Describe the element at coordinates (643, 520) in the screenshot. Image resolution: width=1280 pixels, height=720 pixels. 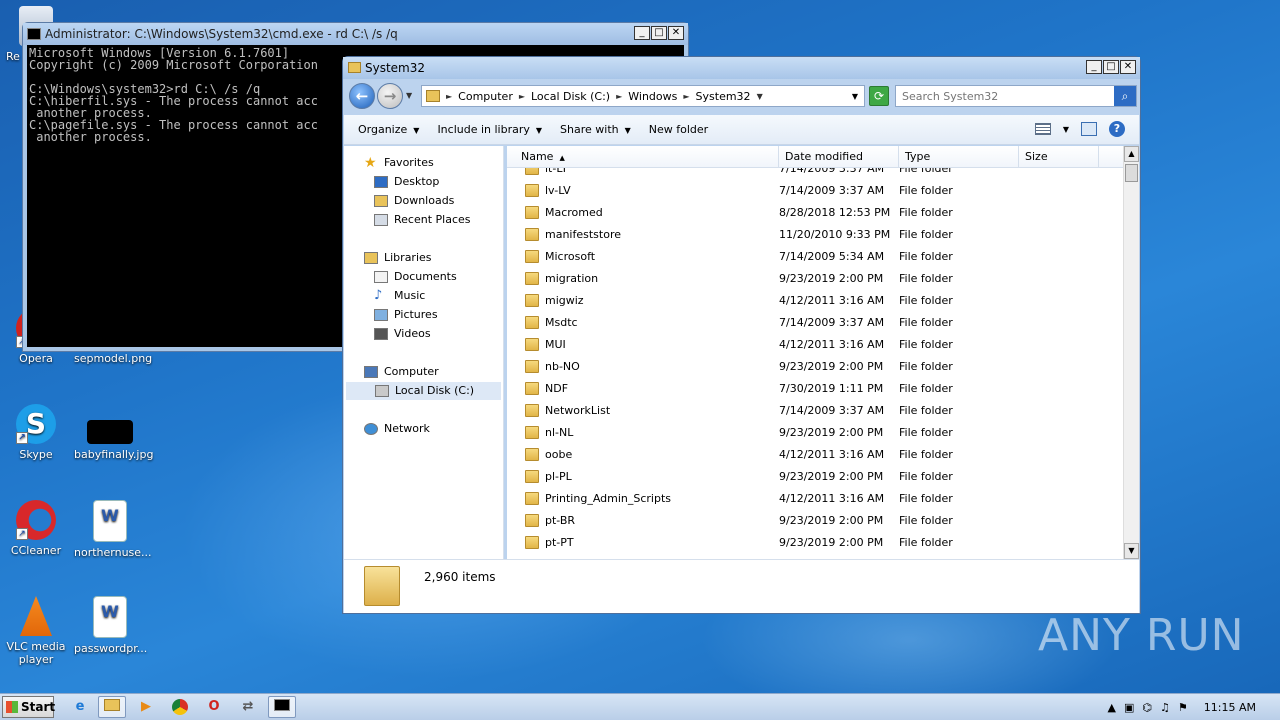
I see `file-name-cell: pt-BR` at that location.